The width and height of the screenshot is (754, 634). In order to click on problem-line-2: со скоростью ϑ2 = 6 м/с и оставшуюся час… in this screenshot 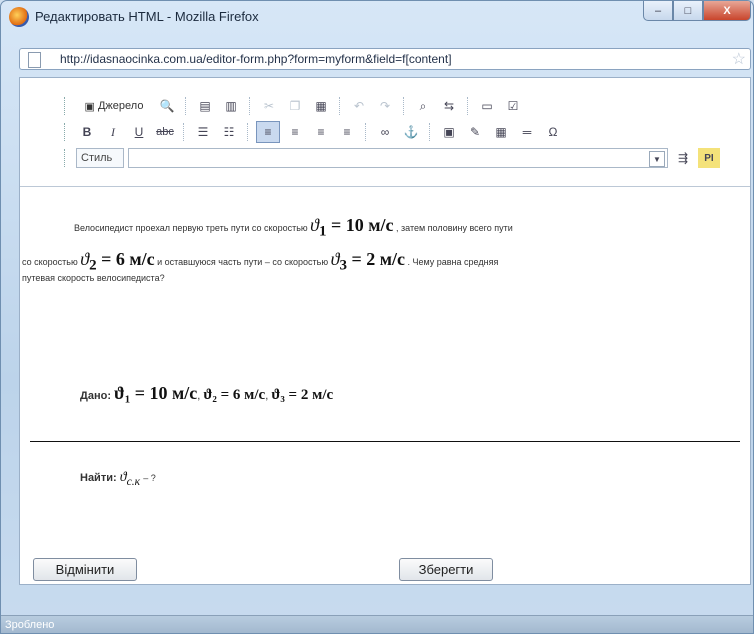, I will do `click(260, 262)`.